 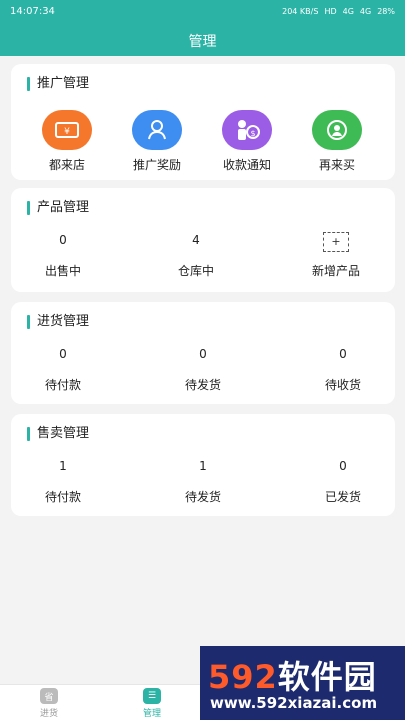 I want to click on status-bar: 14:07:34 204 KB/S HD 4G 4G 28%, so click(x=202, y=11).